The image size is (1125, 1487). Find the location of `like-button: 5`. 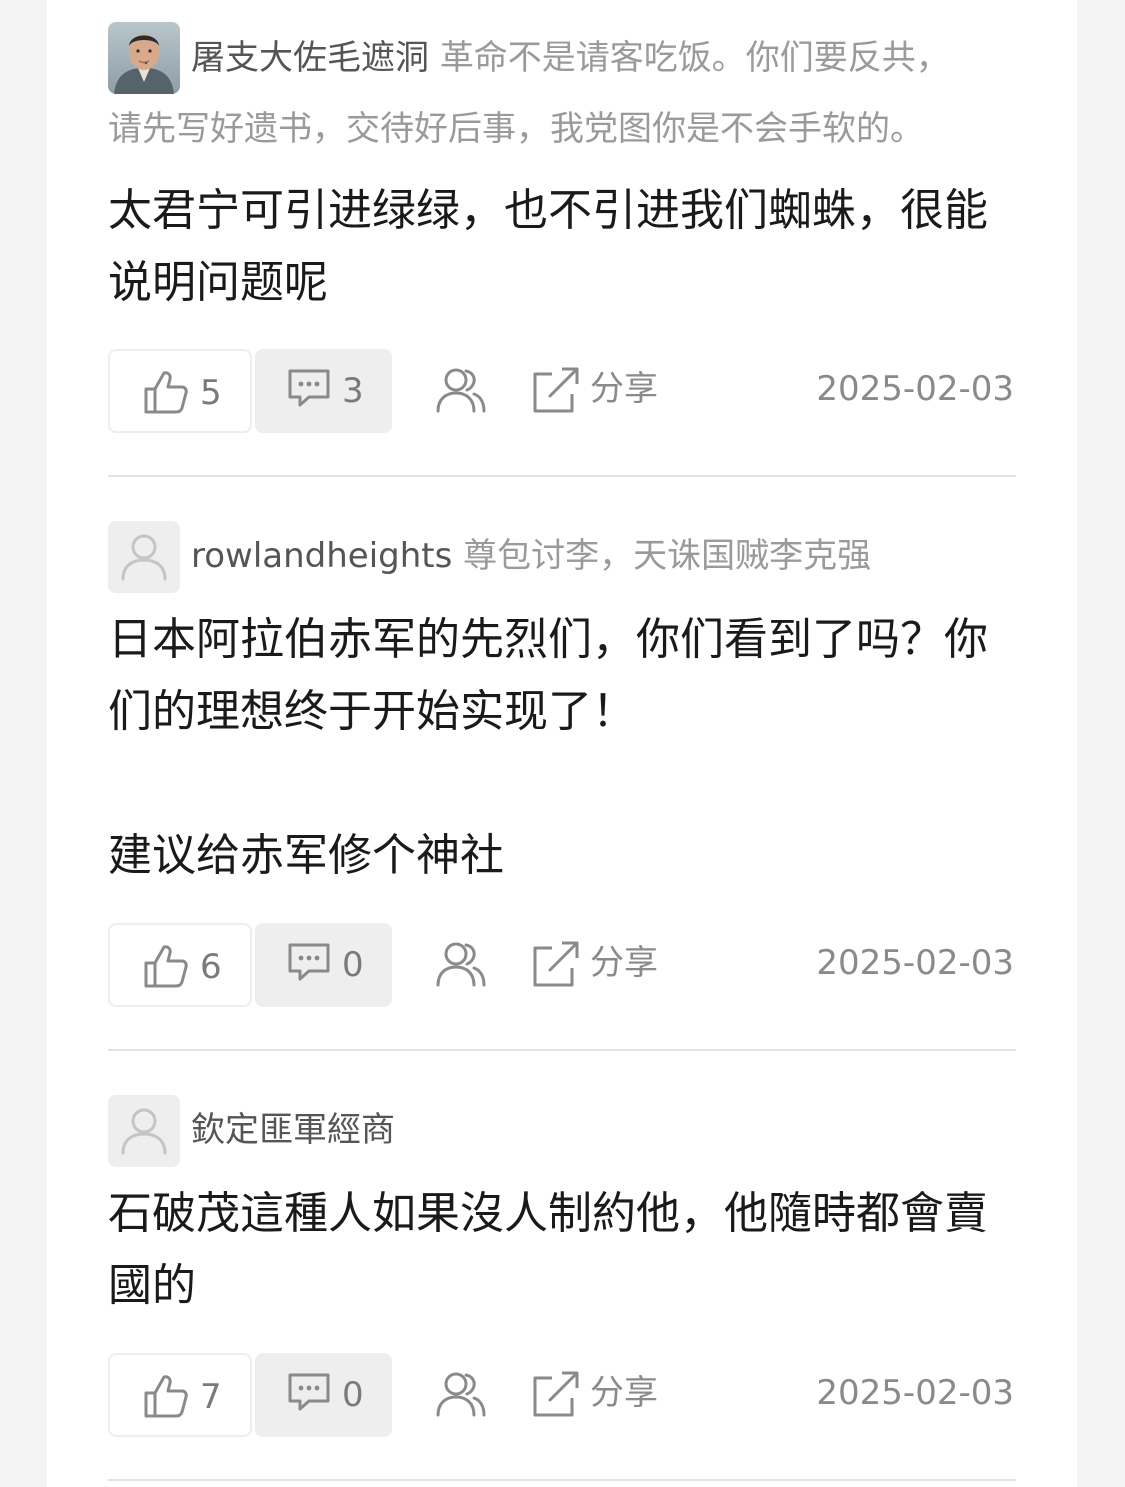

like-button: 5 is located at coordinates (180, 391).